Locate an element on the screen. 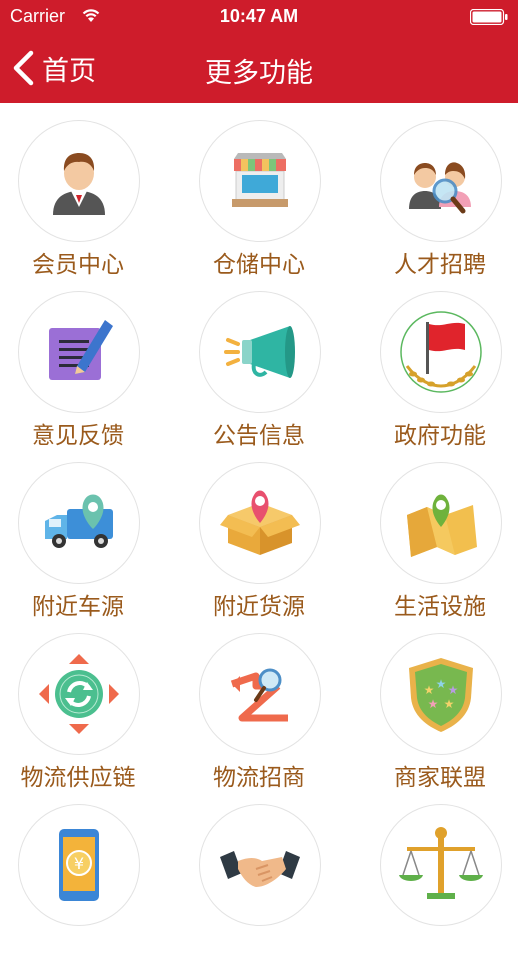  tile-announcements: 公告信息 is located at coordinates (260, 361).